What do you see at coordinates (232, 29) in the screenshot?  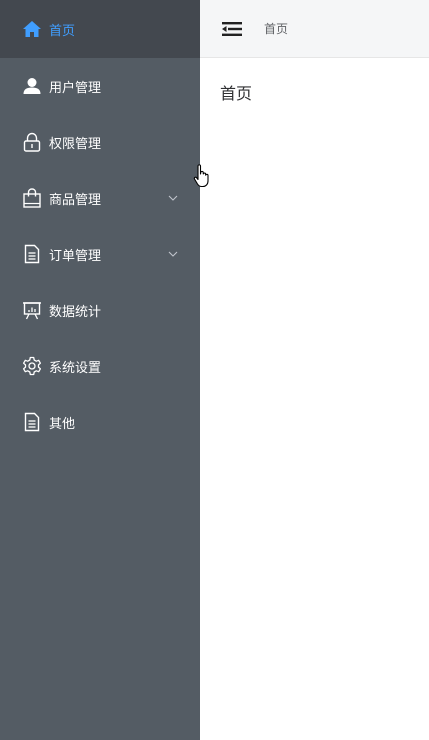 I see `collapse-menu-icon` at bounding box center [232, 29].